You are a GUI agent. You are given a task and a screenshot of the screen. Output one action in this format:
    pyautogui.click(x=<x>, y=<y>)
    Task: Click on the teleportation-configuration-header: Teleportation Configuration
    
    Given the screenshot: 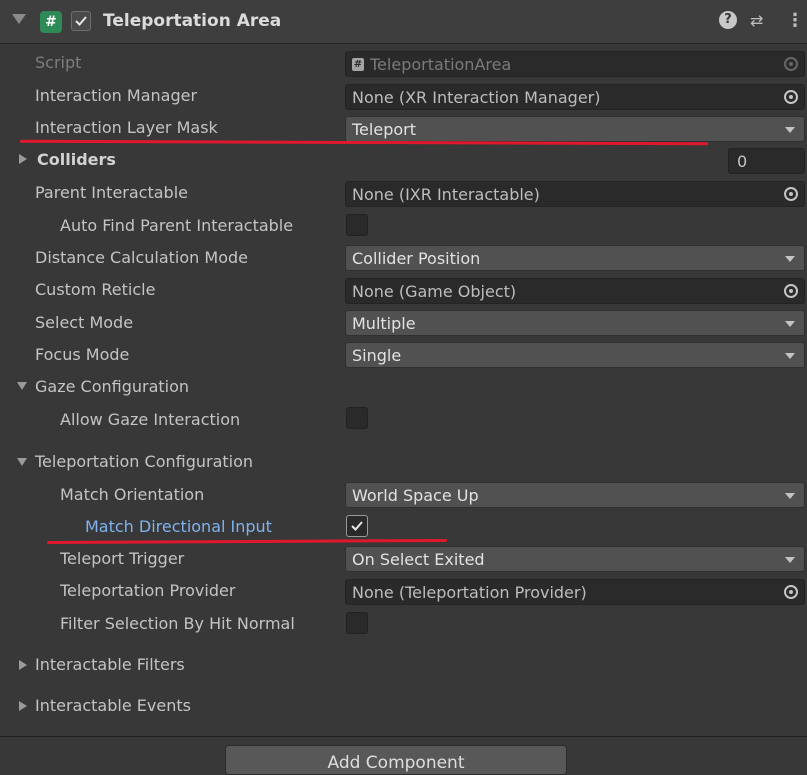 What is the action you would take?
    pyautogui.click(x=144, y=461)
    